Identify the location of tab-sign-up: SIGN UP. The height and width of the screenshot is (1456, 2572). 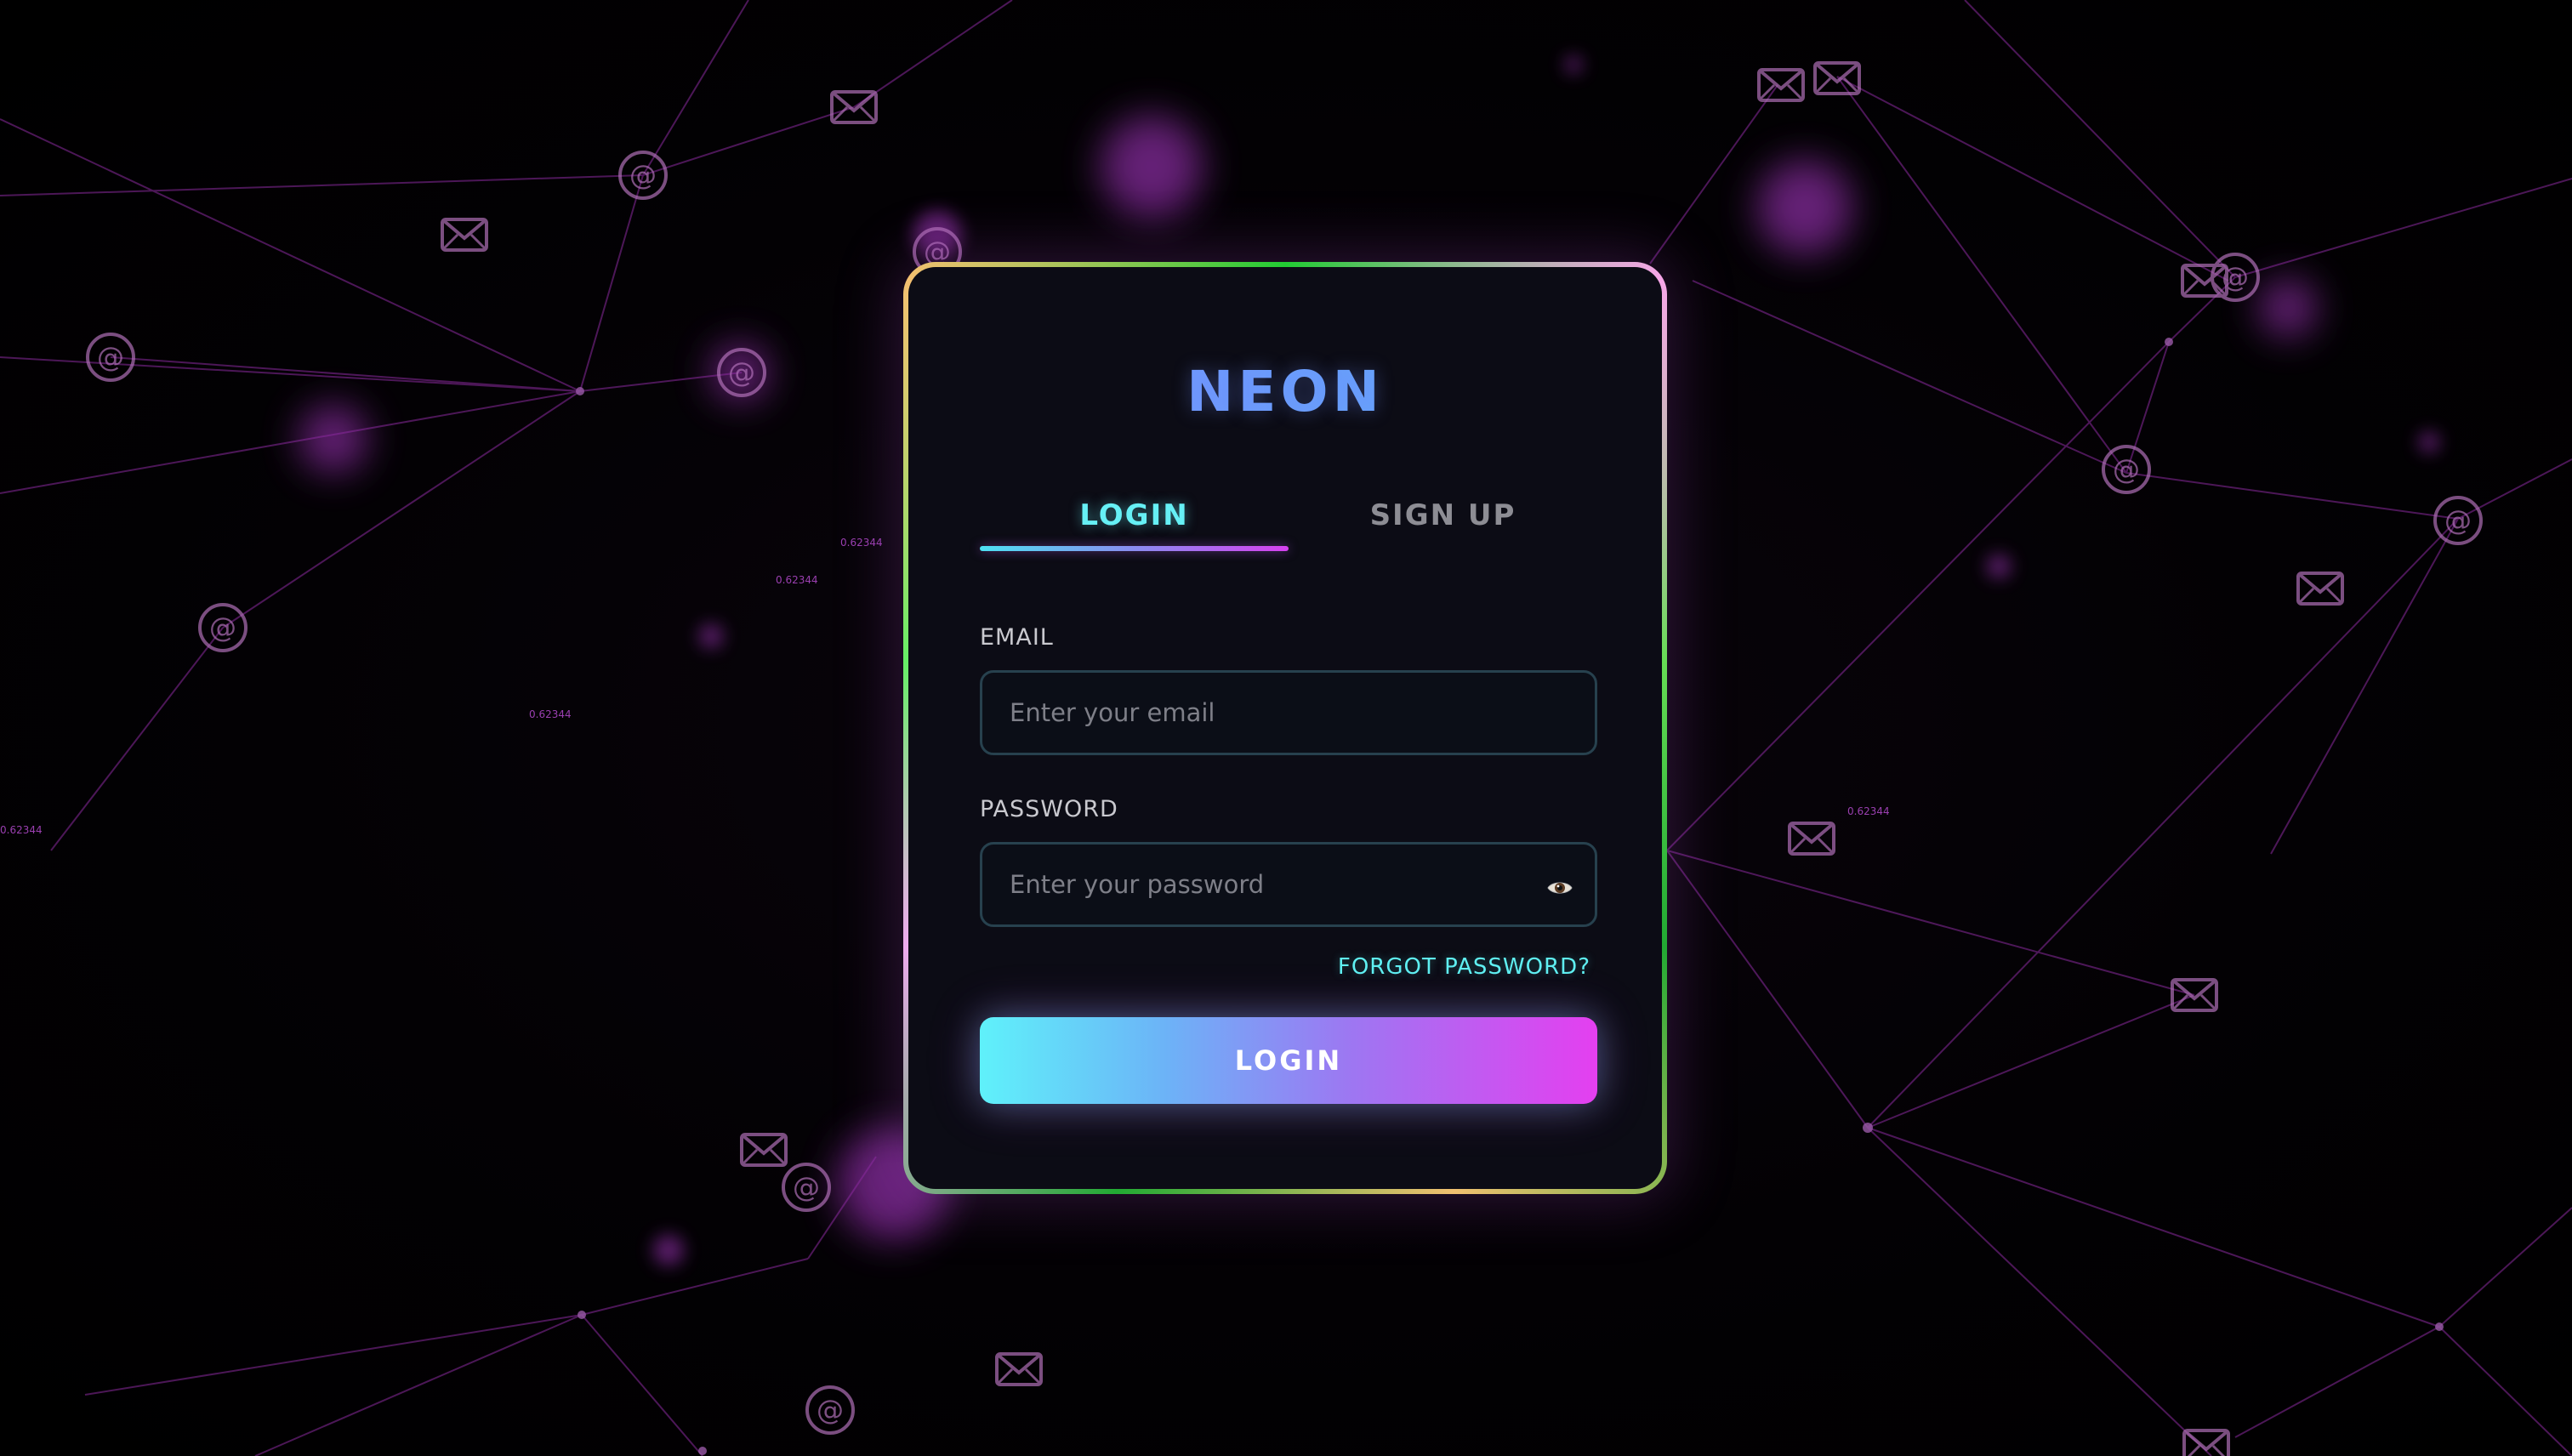
(1443, 524).